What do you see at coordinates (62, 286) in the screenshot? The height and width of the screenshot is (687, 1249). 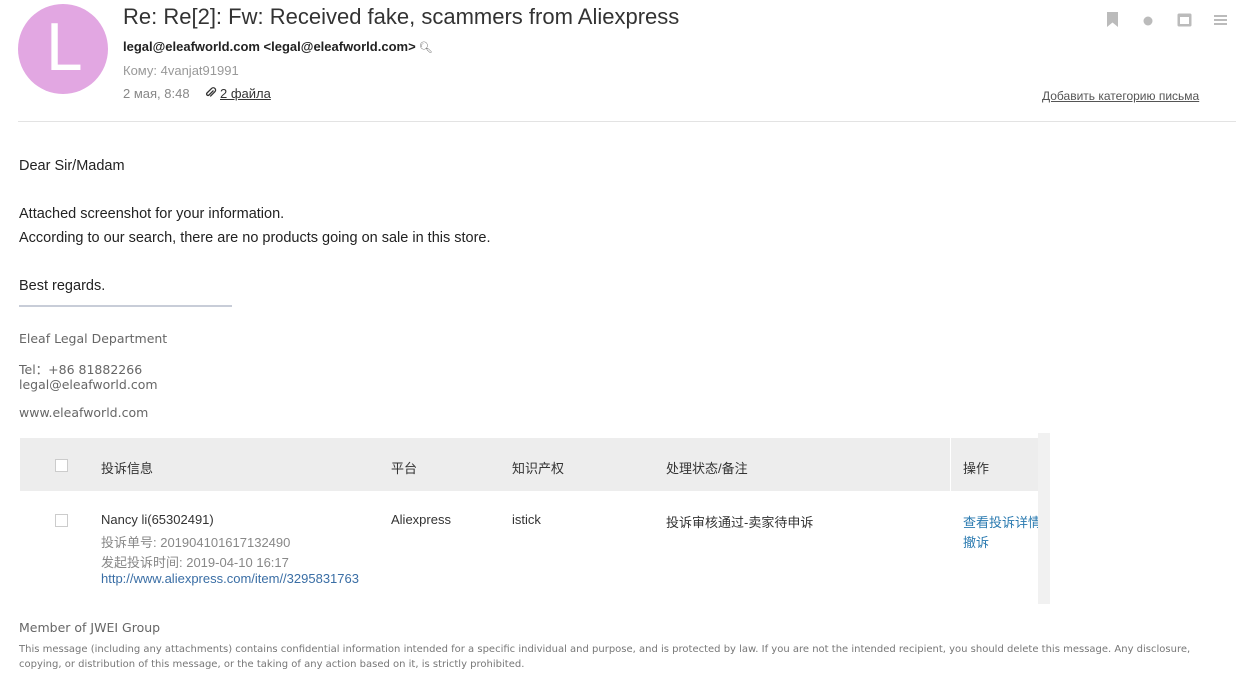 I see `closing: Best regards.` at bounding box center [62, 286].